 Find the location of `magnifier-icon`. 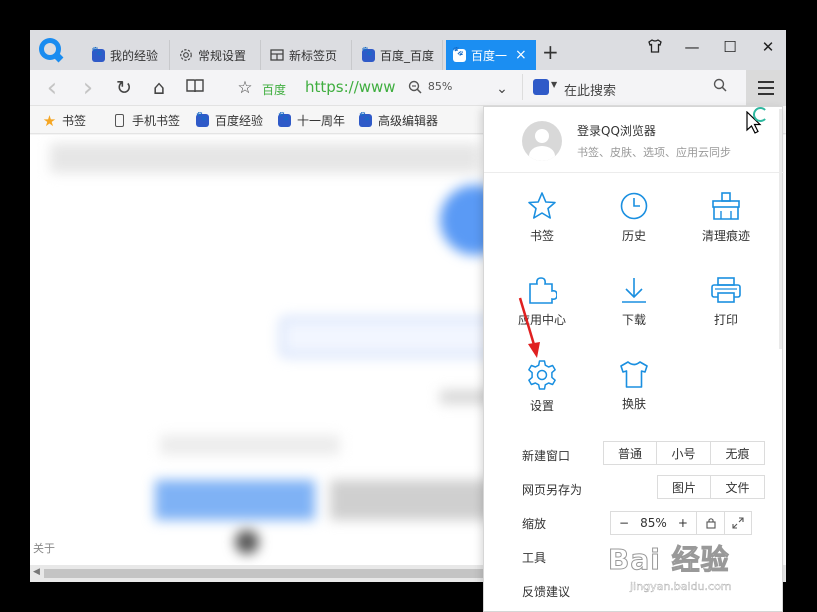

magnifier-icon is located at coordinates (415, 87).